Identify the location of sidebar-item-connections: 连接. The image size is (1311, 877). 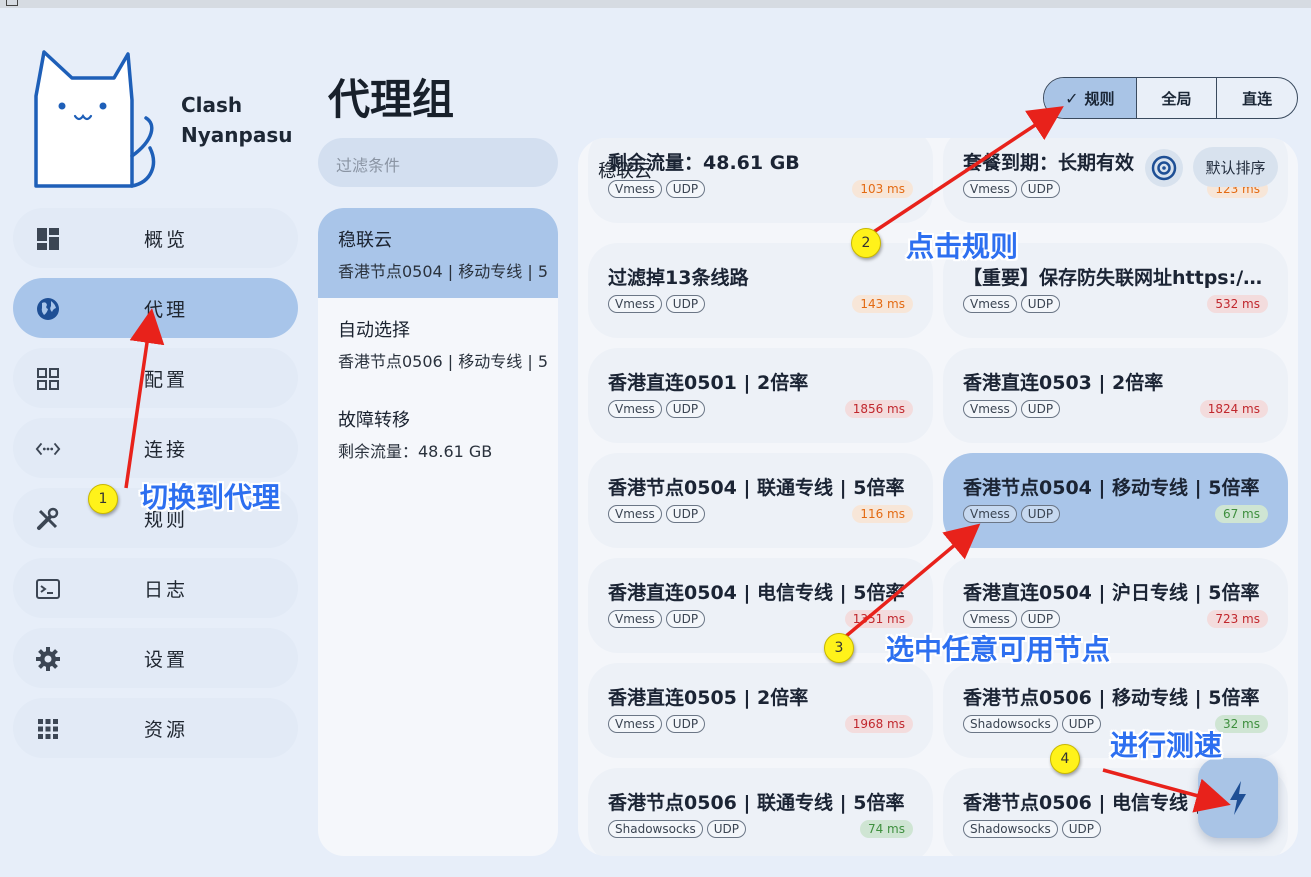
(155, 448).